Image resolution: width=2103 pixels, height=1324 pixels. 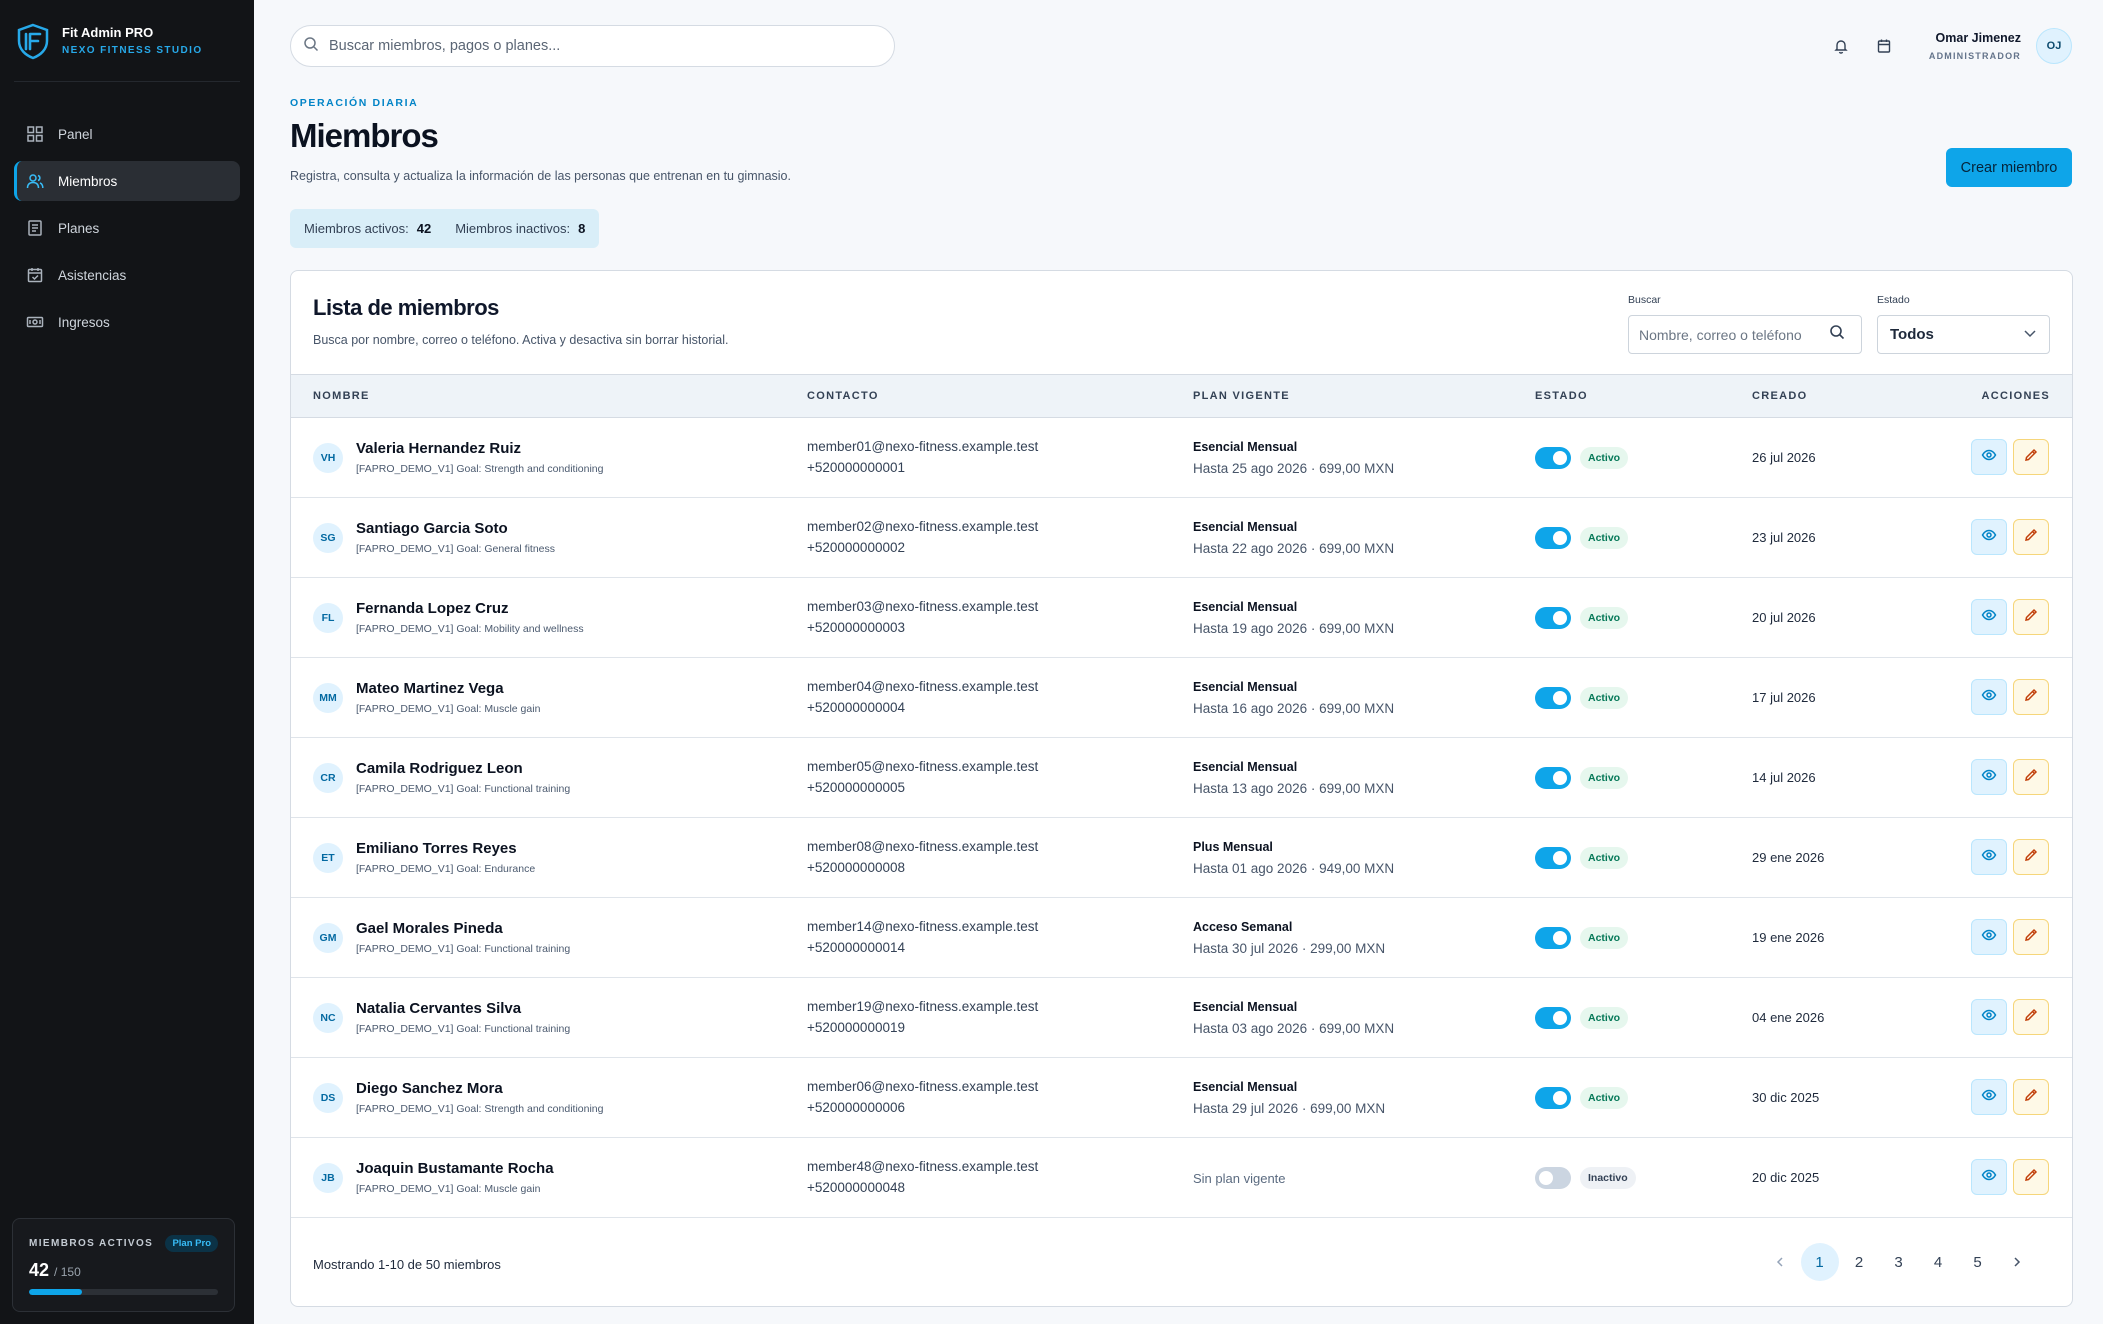 I want to click on member-email: member48@nexo-fitness.example.test, so click(x=923, y=1166).